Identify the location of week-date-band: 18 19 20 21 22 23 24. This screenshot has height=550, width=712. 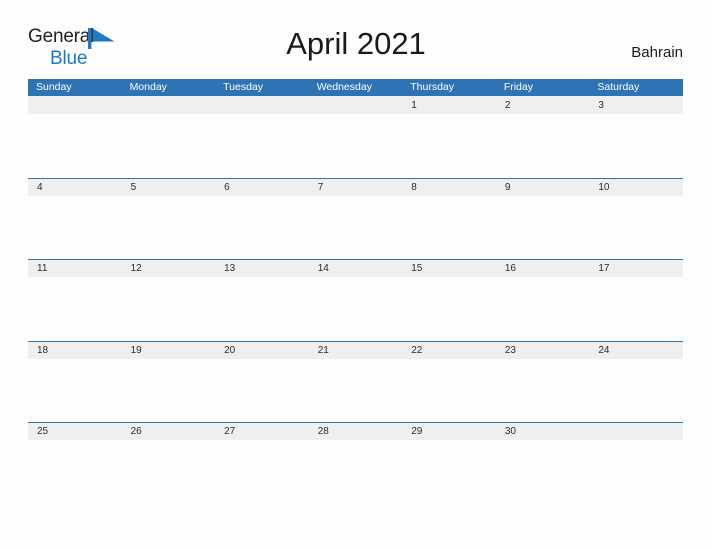
(355, 349).